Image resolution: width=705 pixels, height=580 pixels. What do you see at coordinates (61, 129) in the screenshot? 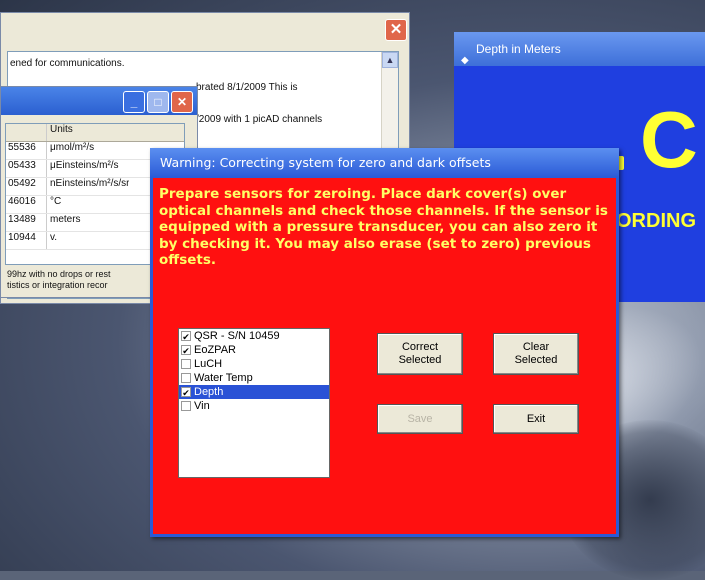
I see `units-column-header: Units` at bounding box center [61, 129].